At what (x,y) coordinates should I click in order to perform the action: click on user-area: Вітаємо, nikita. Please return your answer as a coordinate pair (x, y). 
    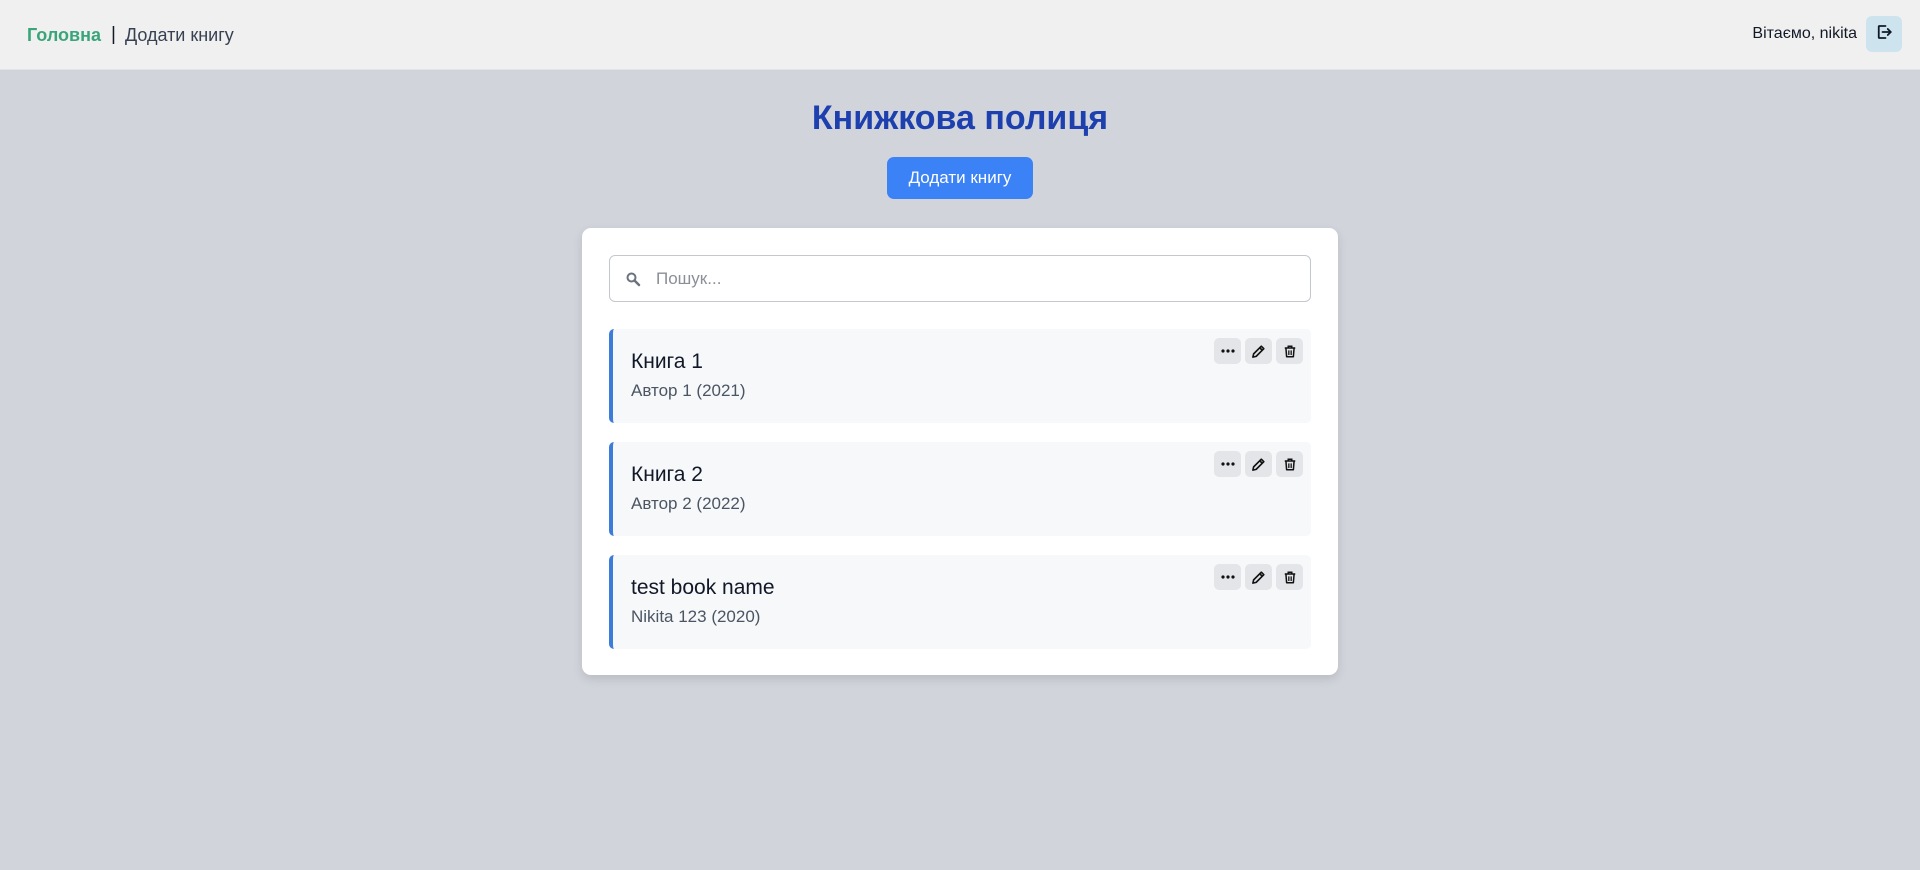
    Looking at the image, I should click on (1827, 34).